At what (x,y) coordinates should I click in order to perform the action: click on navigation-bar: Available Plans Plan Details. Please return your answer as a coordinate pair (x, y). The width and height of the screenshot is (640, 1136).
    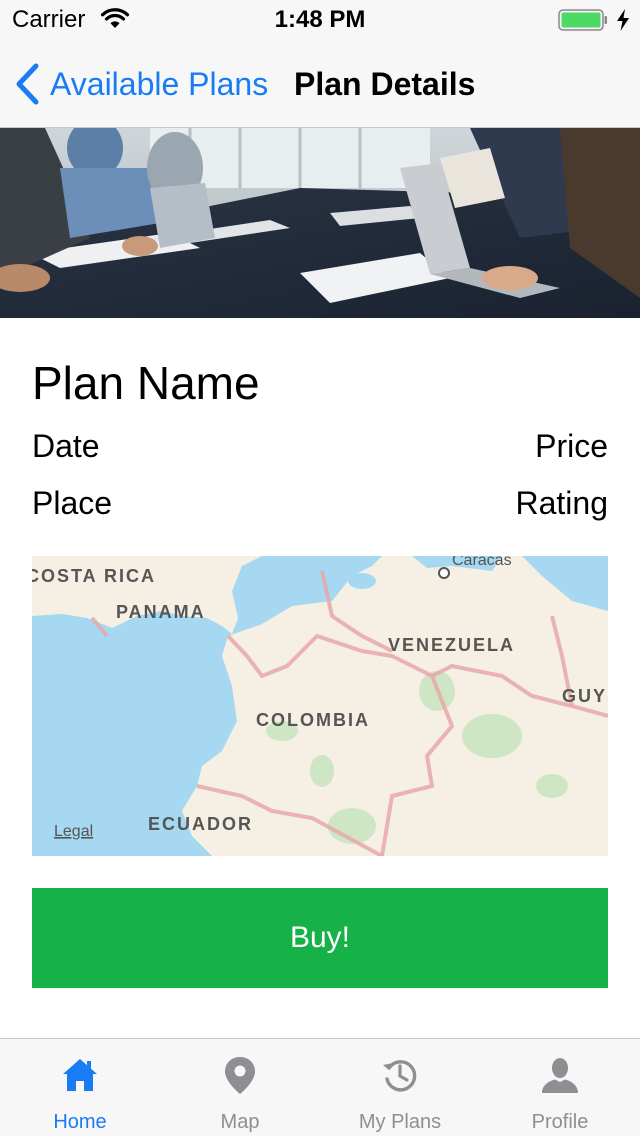
    Looking at the image, I should click on (320, 84).